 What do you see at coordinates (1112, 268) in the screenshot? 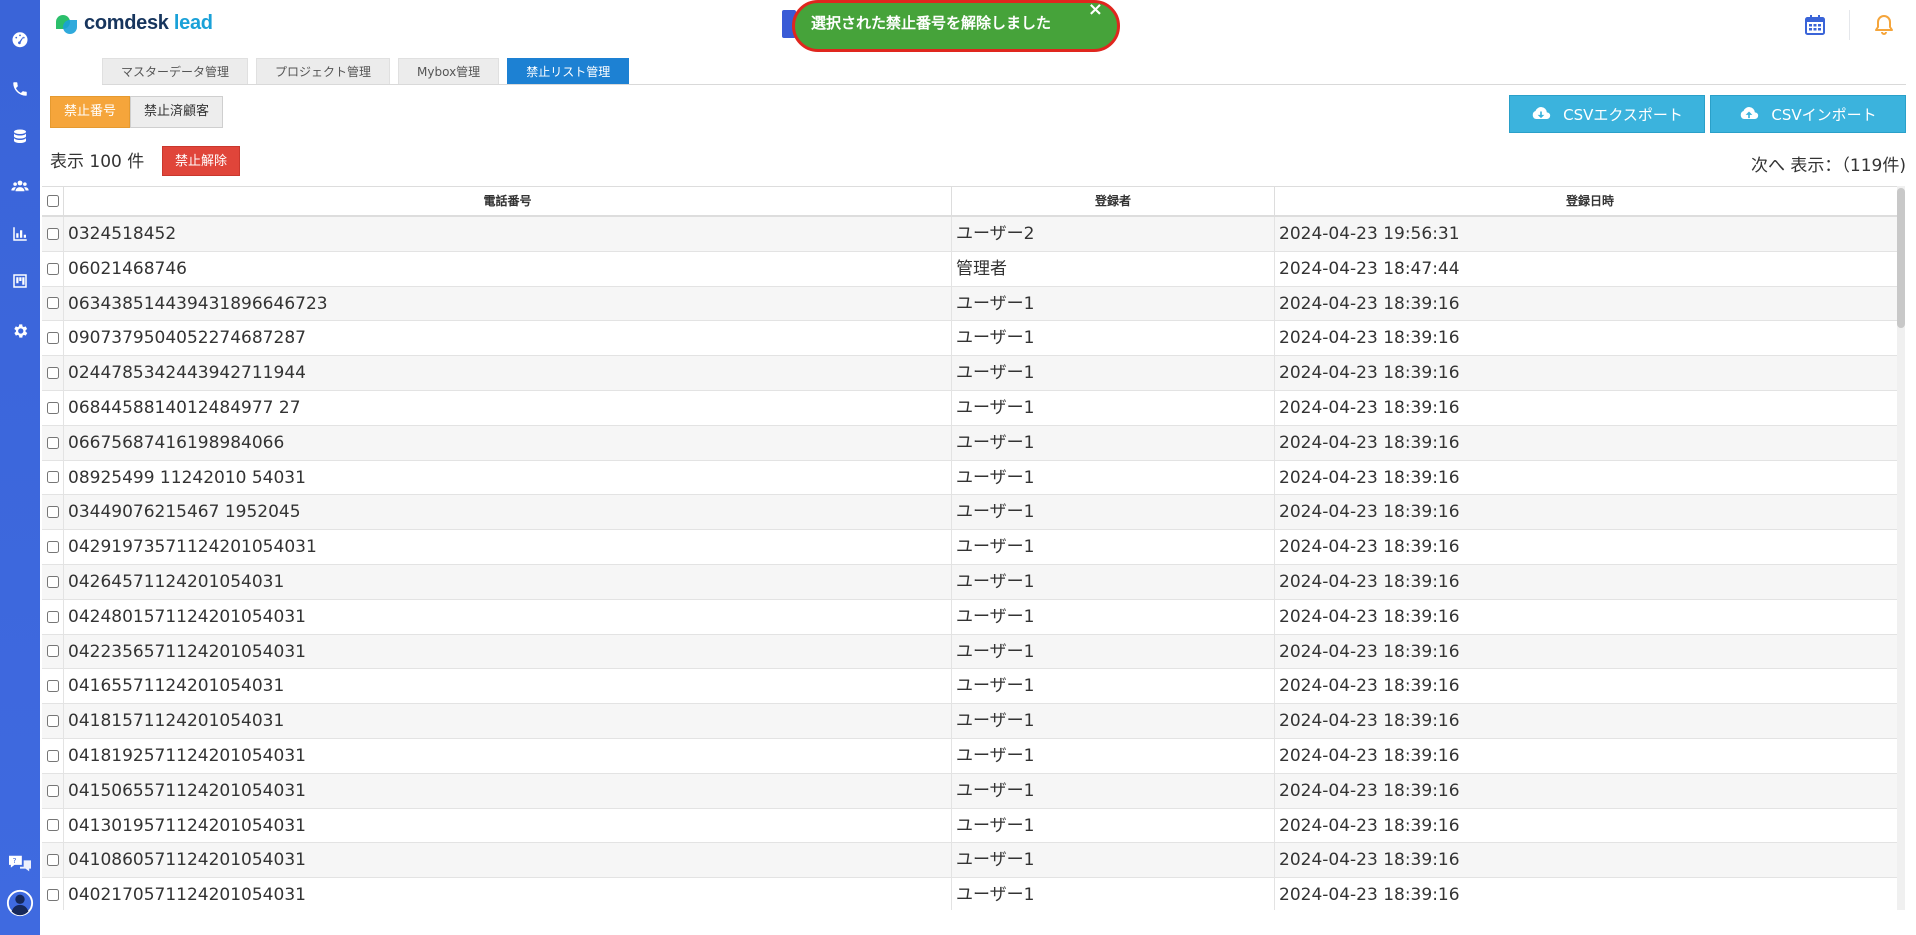
I see `registrant-cell: 管理者` at bounding box center [1112, 268].